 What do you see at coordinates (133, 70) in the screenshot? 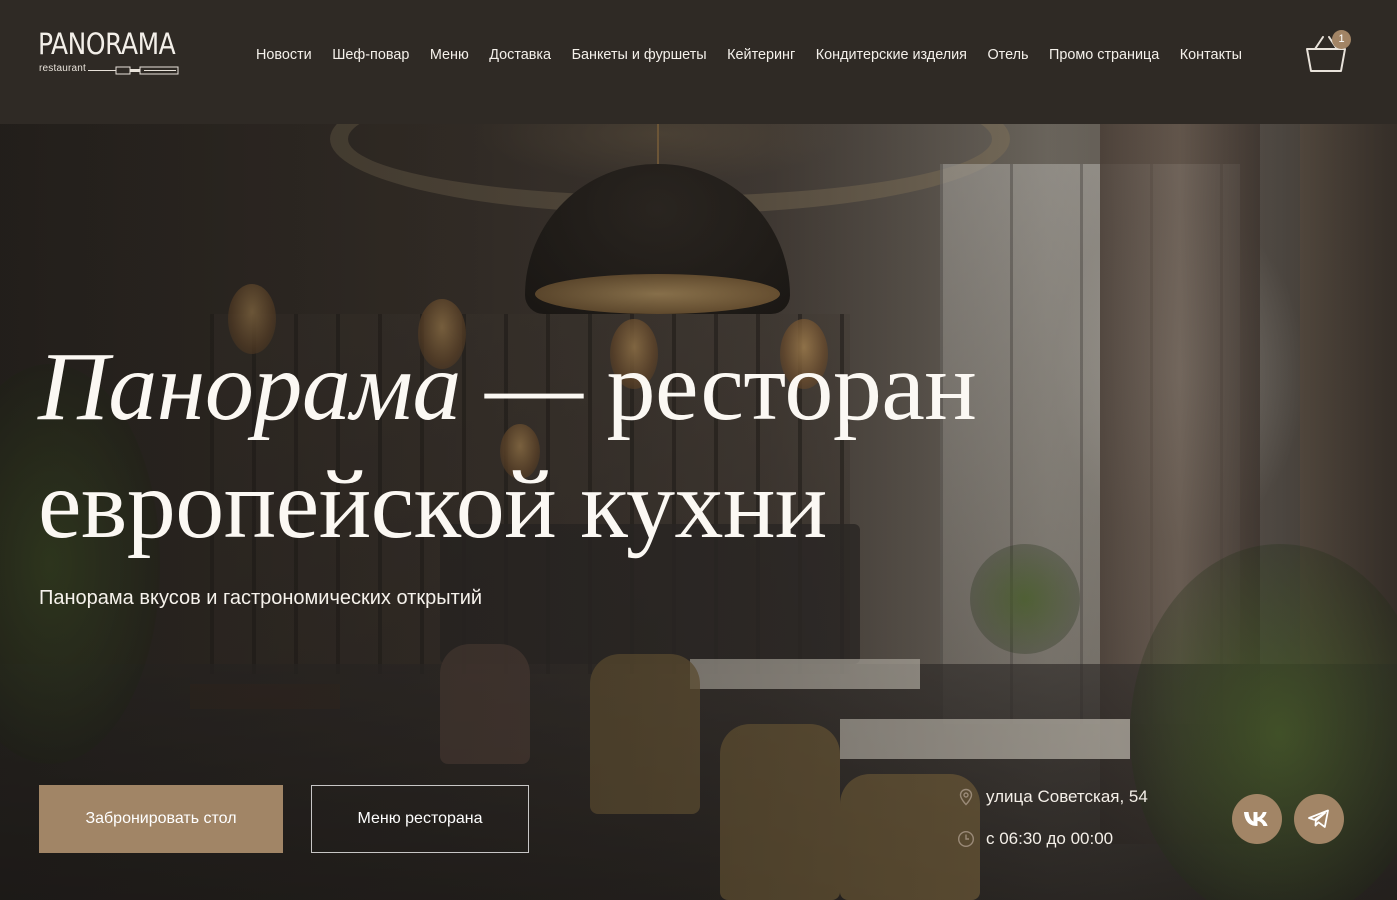
I see `logo-cutlery-icon` at bounding box center [133, 70].